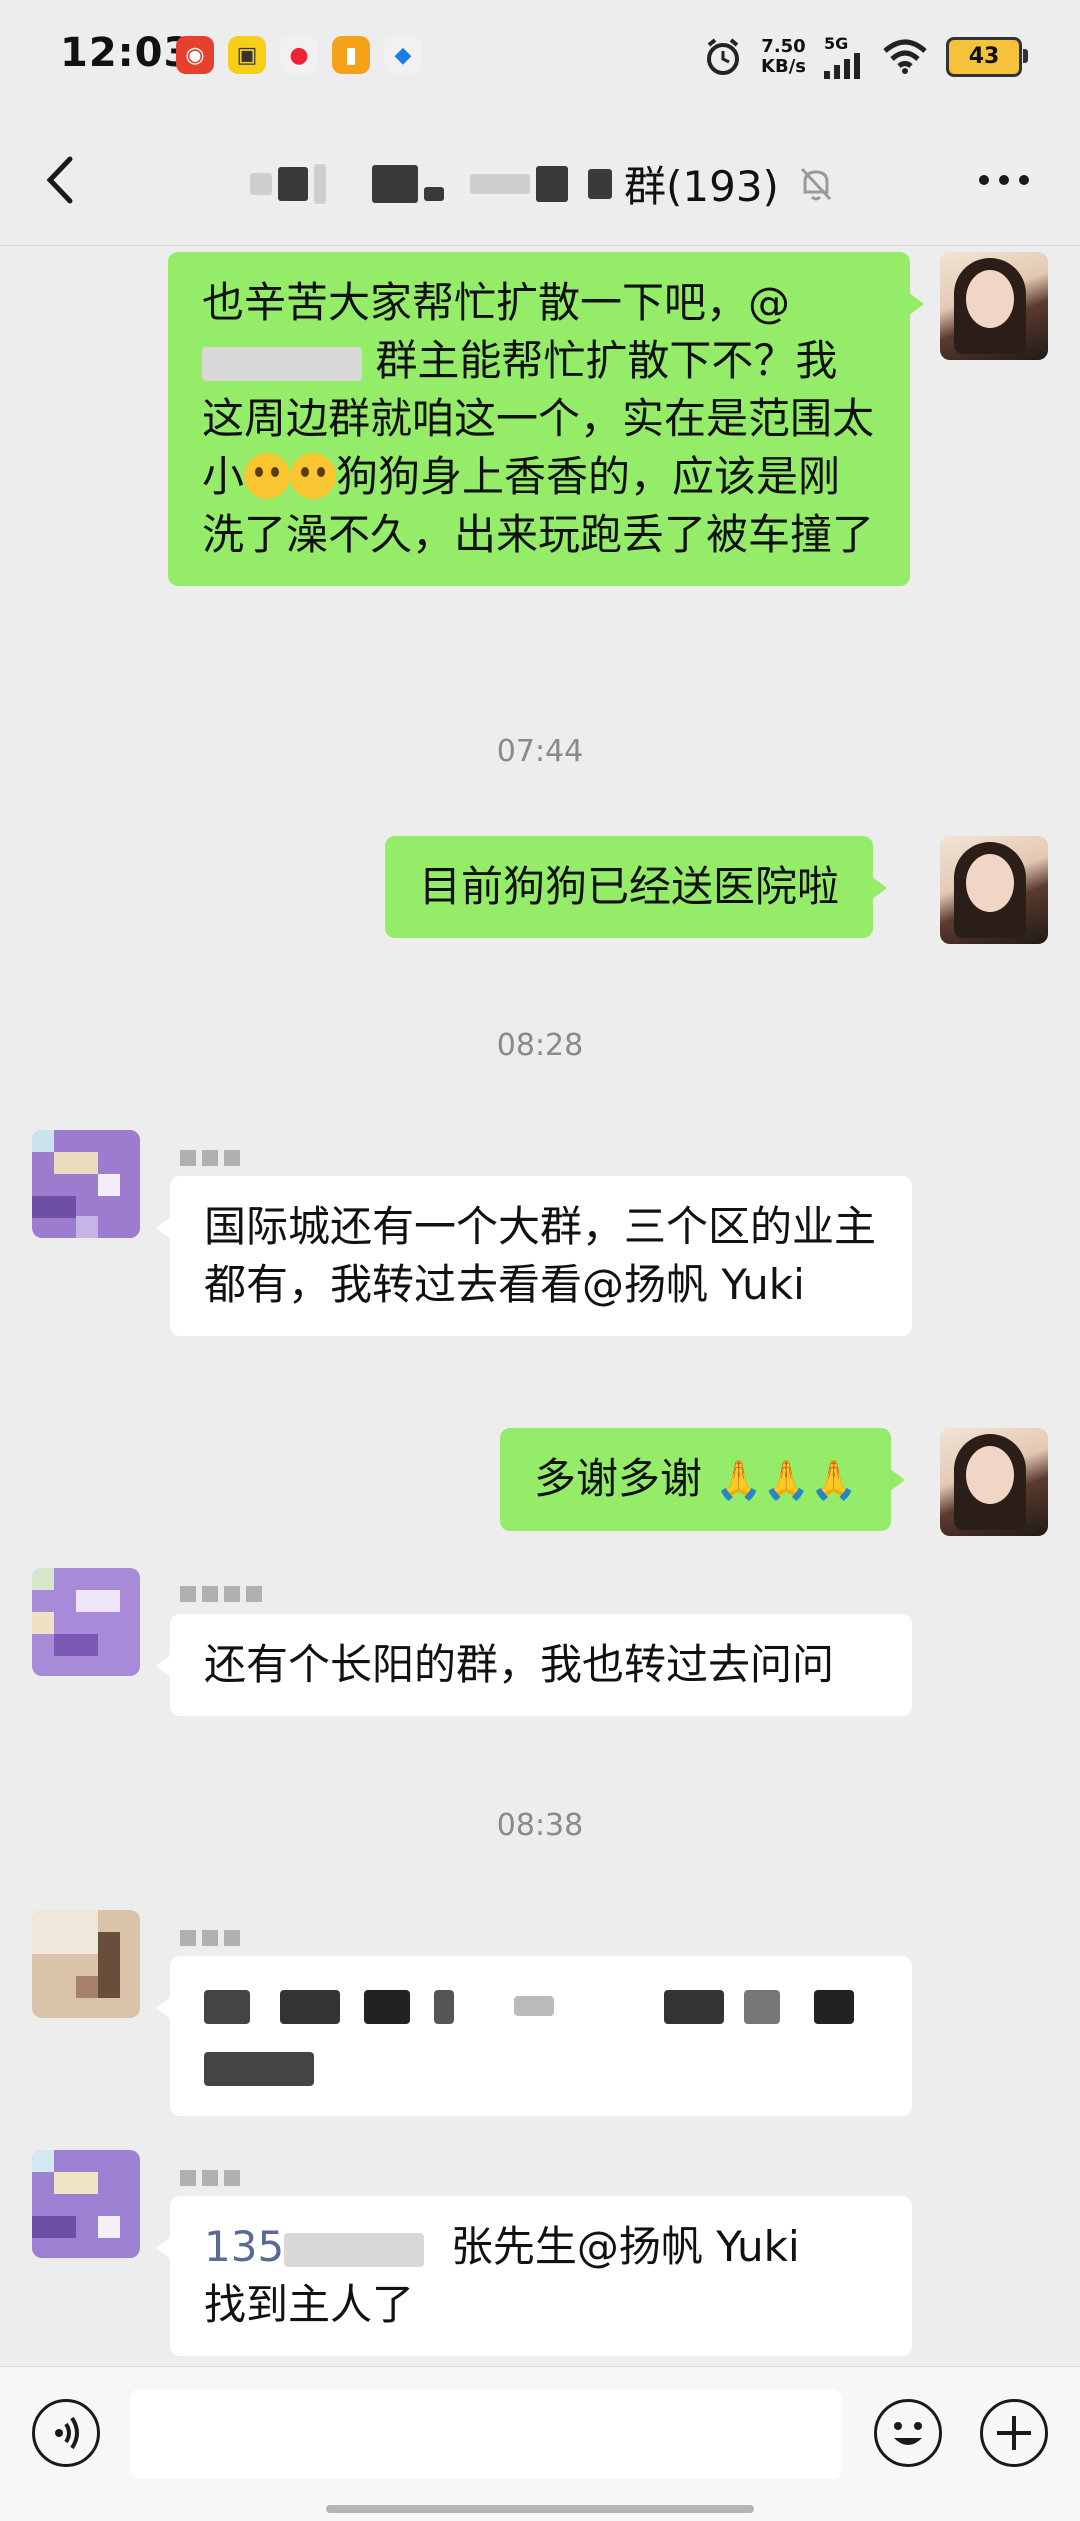 This screenshot has height=2521, width=1080. What do you see at coordinates (519, 1664) in the screenshot?
I see `message-text: 还有个长阳的群，我也转过去问问` at bounding box center [519, 1664].